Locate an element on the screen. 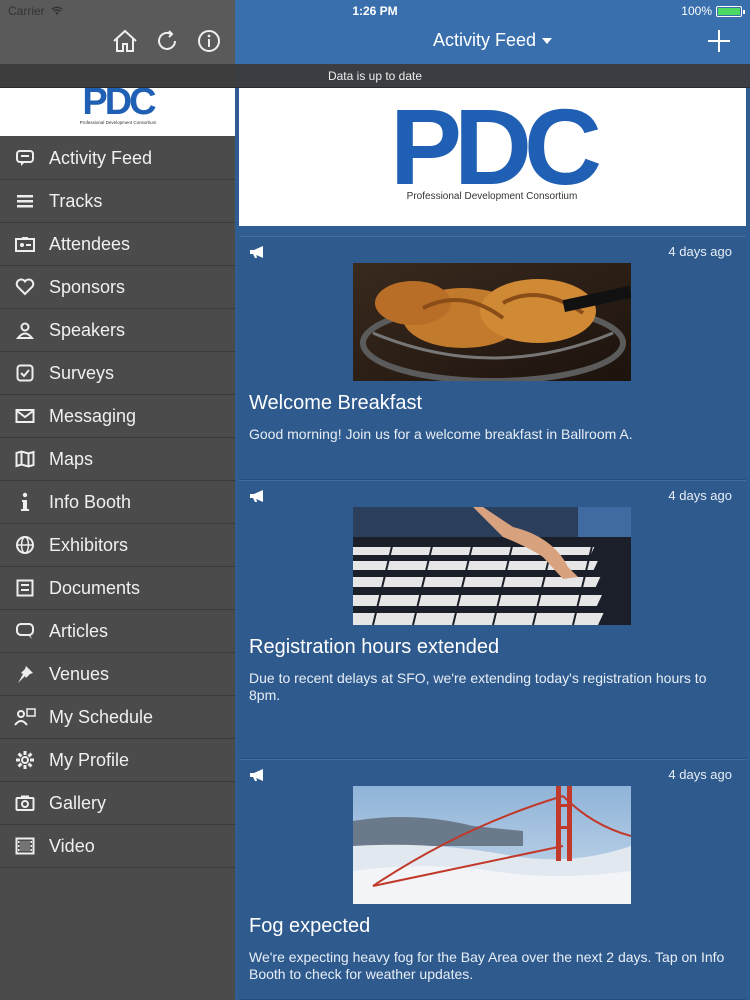 The width and height of the screenshot is (750, 1000). post-title: Registration hours extended is located at coordinates (374, 647).